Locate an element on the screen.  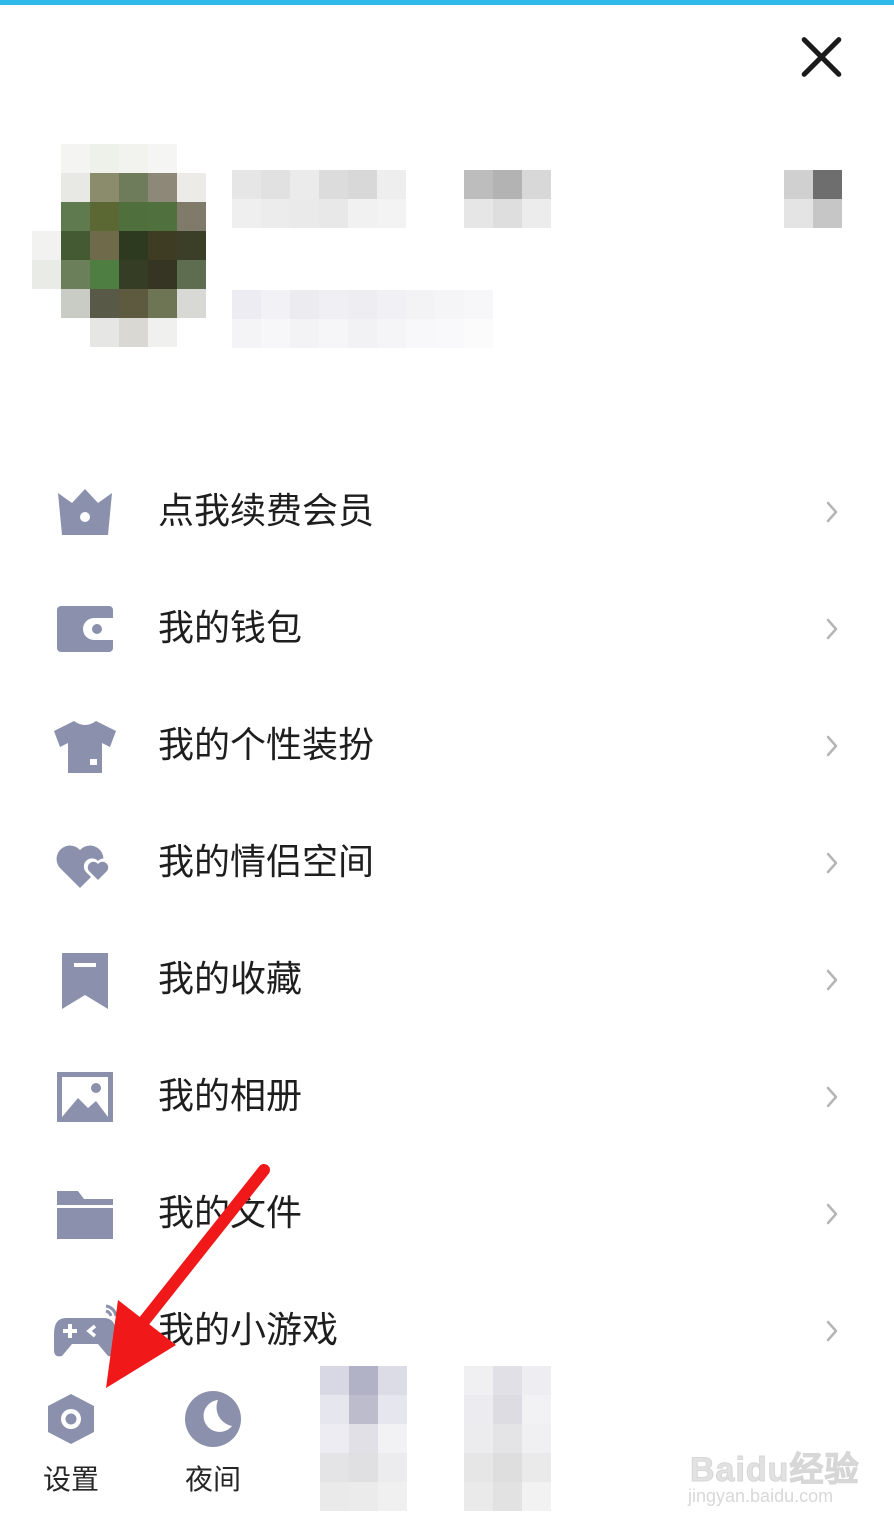
bookmark-icon is located at coordinates (85, 981).